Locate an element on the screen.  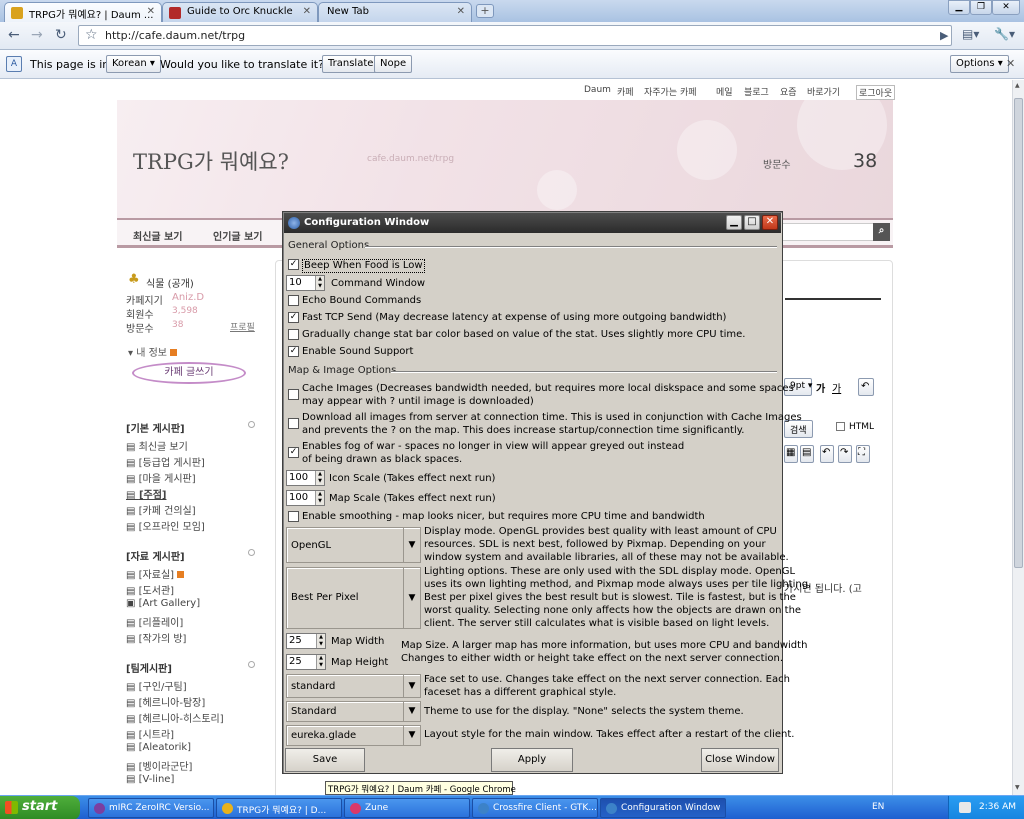
faceset-select: standard ▼ is located at coordinates (353, 686).